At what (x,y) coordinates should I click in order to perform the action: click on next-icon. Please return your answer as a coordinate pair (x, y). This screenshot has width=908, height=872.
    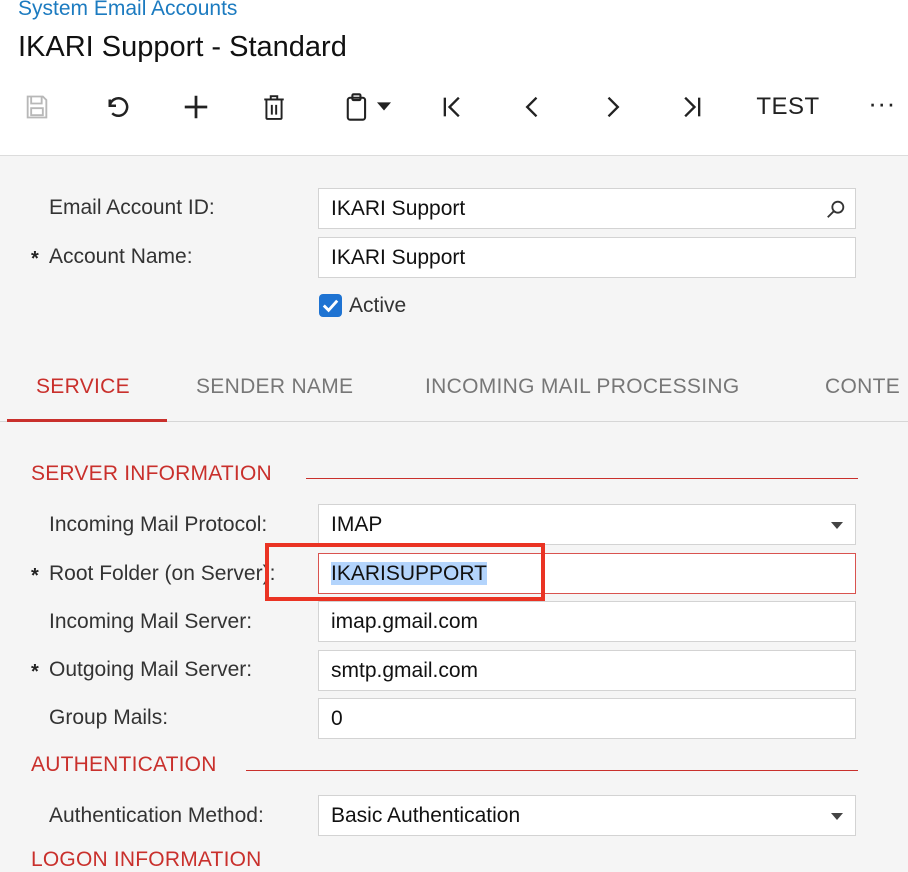
    Looking at the image, I should click on (613, 107).